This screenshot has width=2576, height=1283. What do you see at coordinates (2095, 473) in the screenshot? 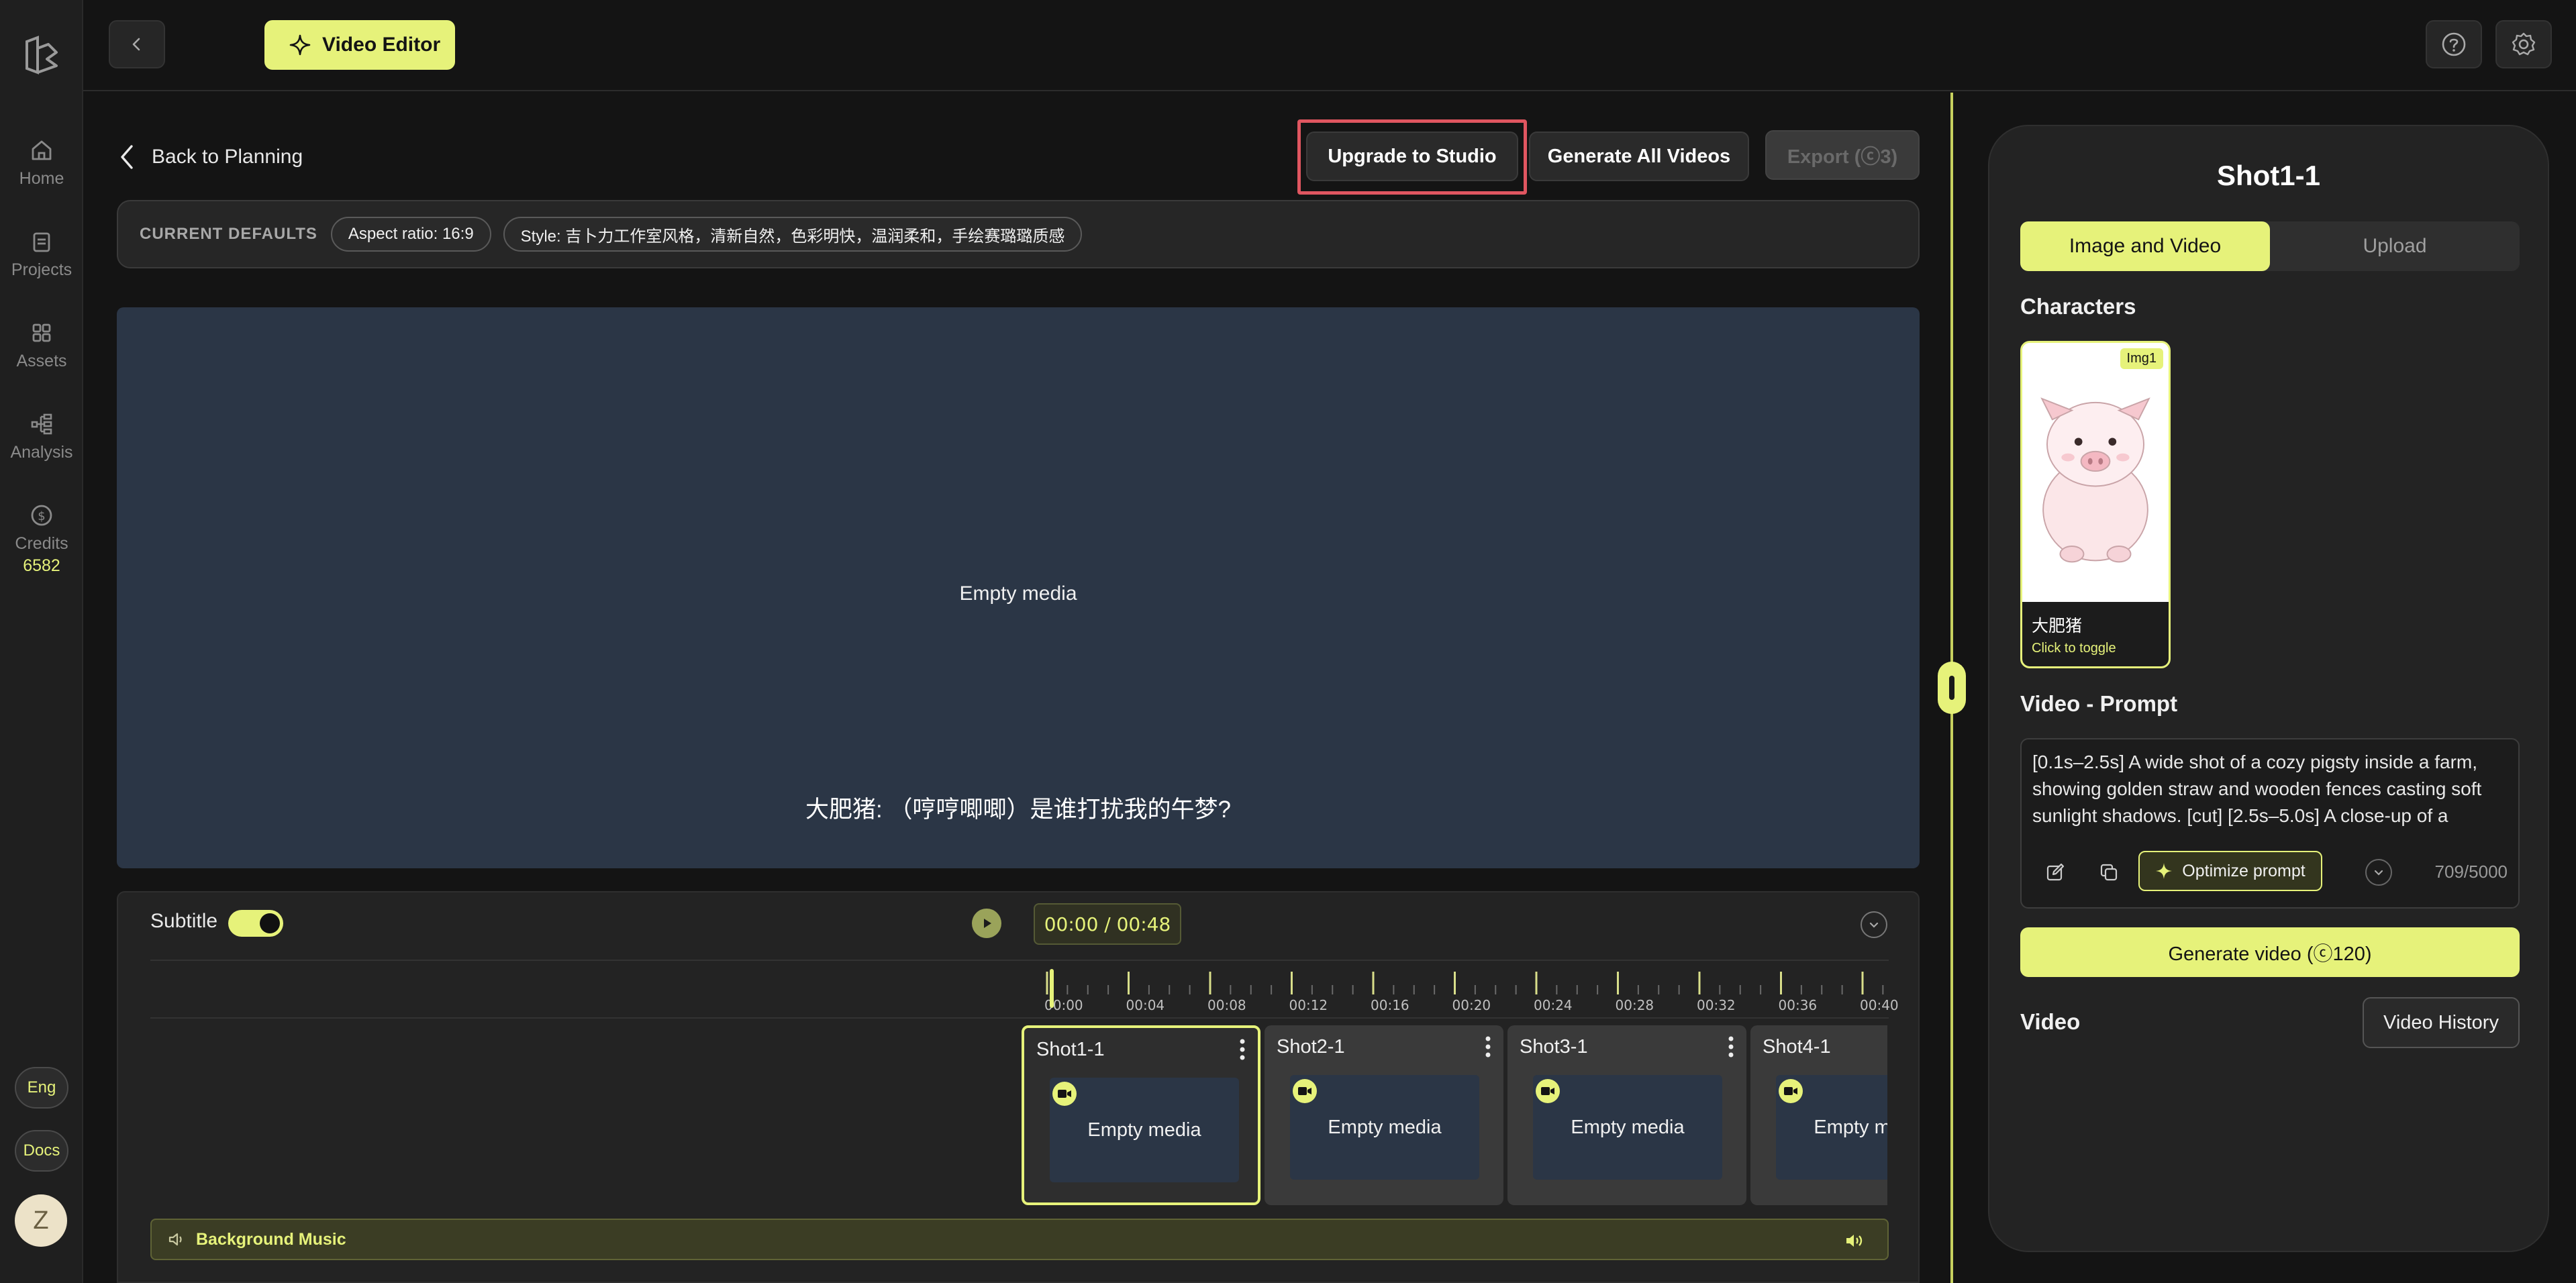
I see `pig-character-image` at bounding box center [2095, 473].